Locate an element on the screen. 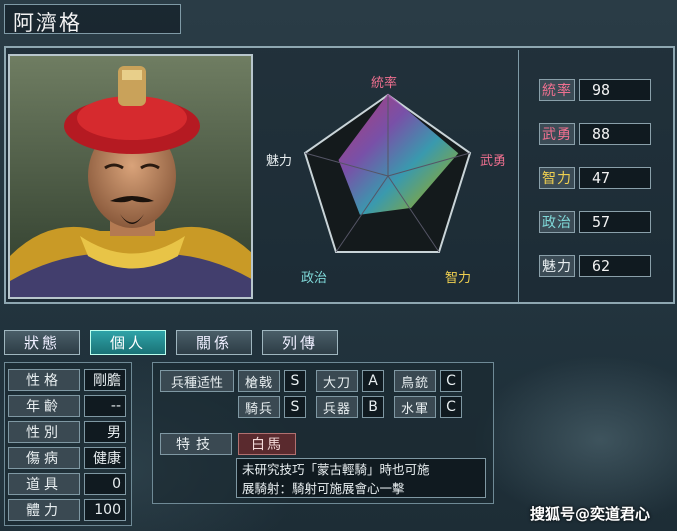 The image size is (677, 531). aptitude-cavalry: 騎兵 S is located at coordinates (272, 407).